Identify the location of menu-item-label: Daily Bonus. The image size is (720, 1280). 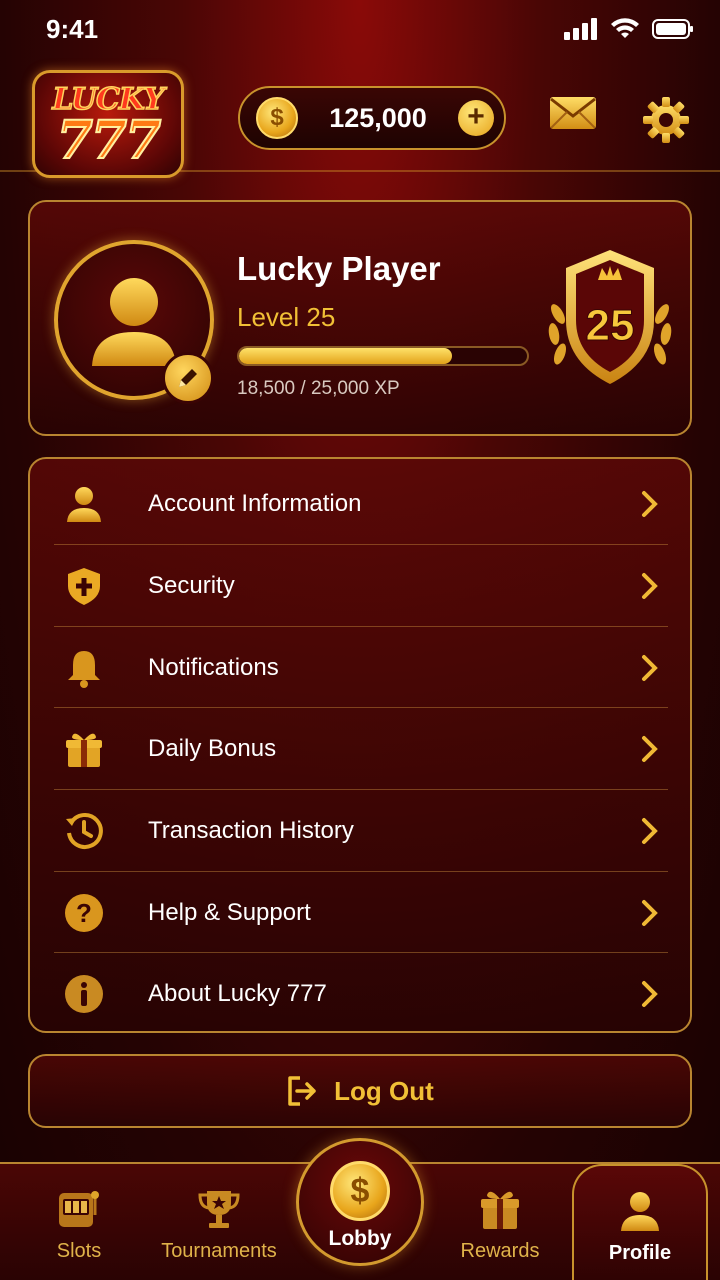
(212, 748).